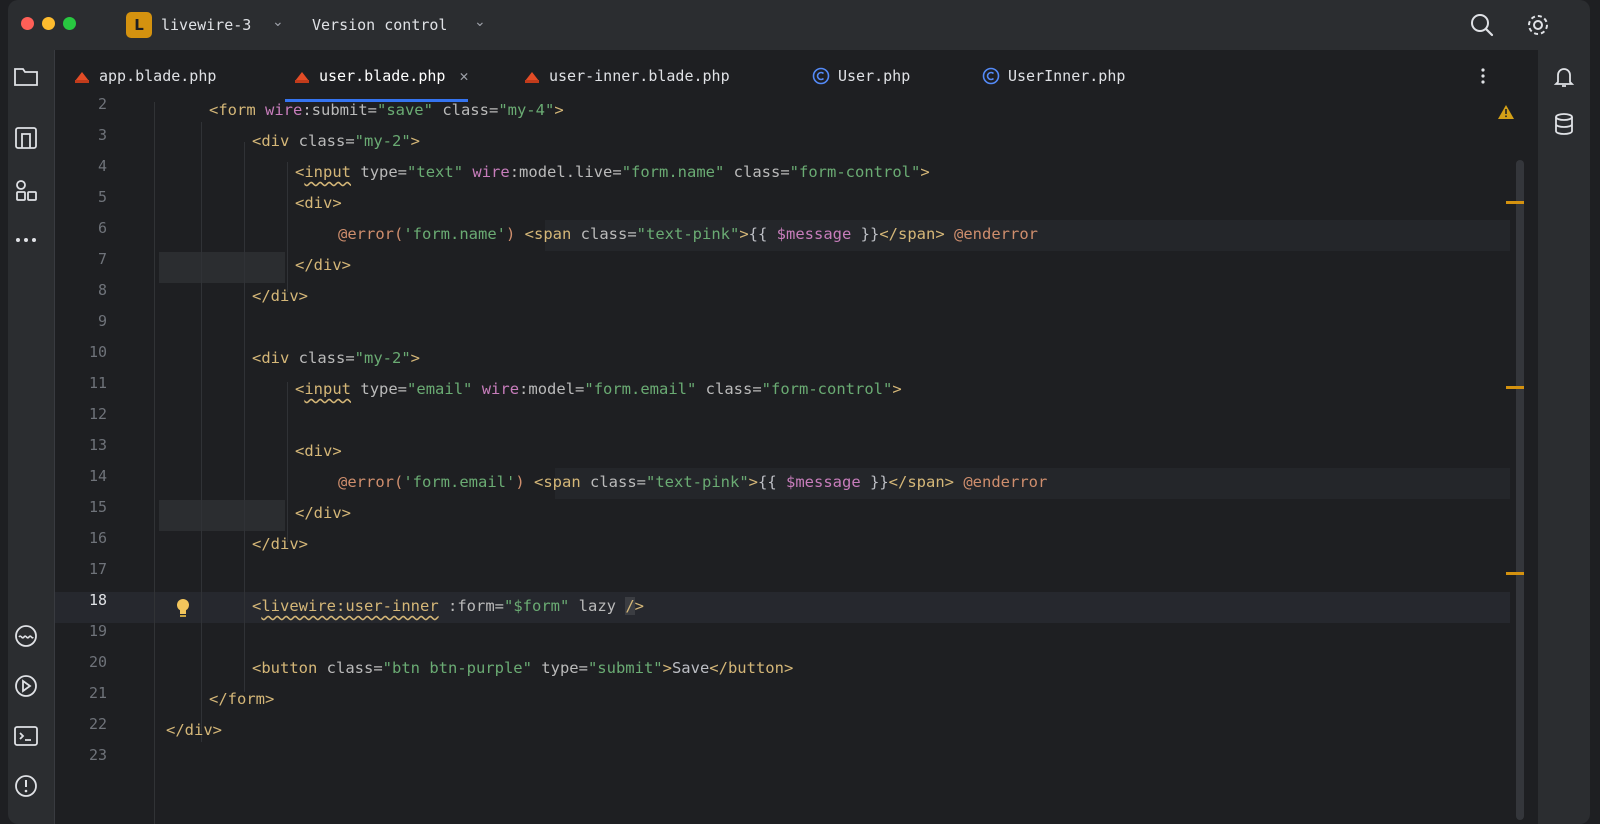  Describe the element at coordinates (1564, 76) in the screenshot. I see `notifications-icon` at that location.